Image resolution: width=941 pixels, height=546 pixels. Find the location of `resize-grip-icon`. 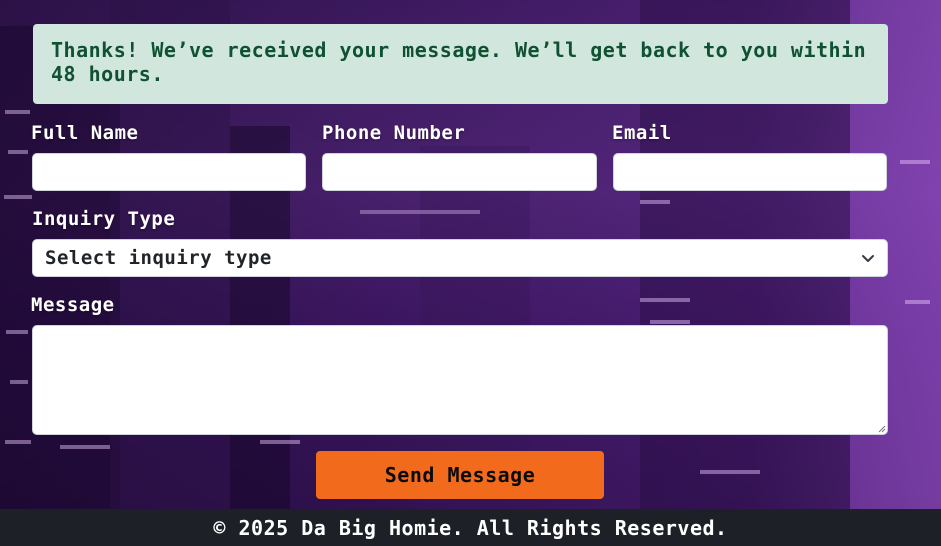

resize-grip-icon is located at coordinates (882, 429).